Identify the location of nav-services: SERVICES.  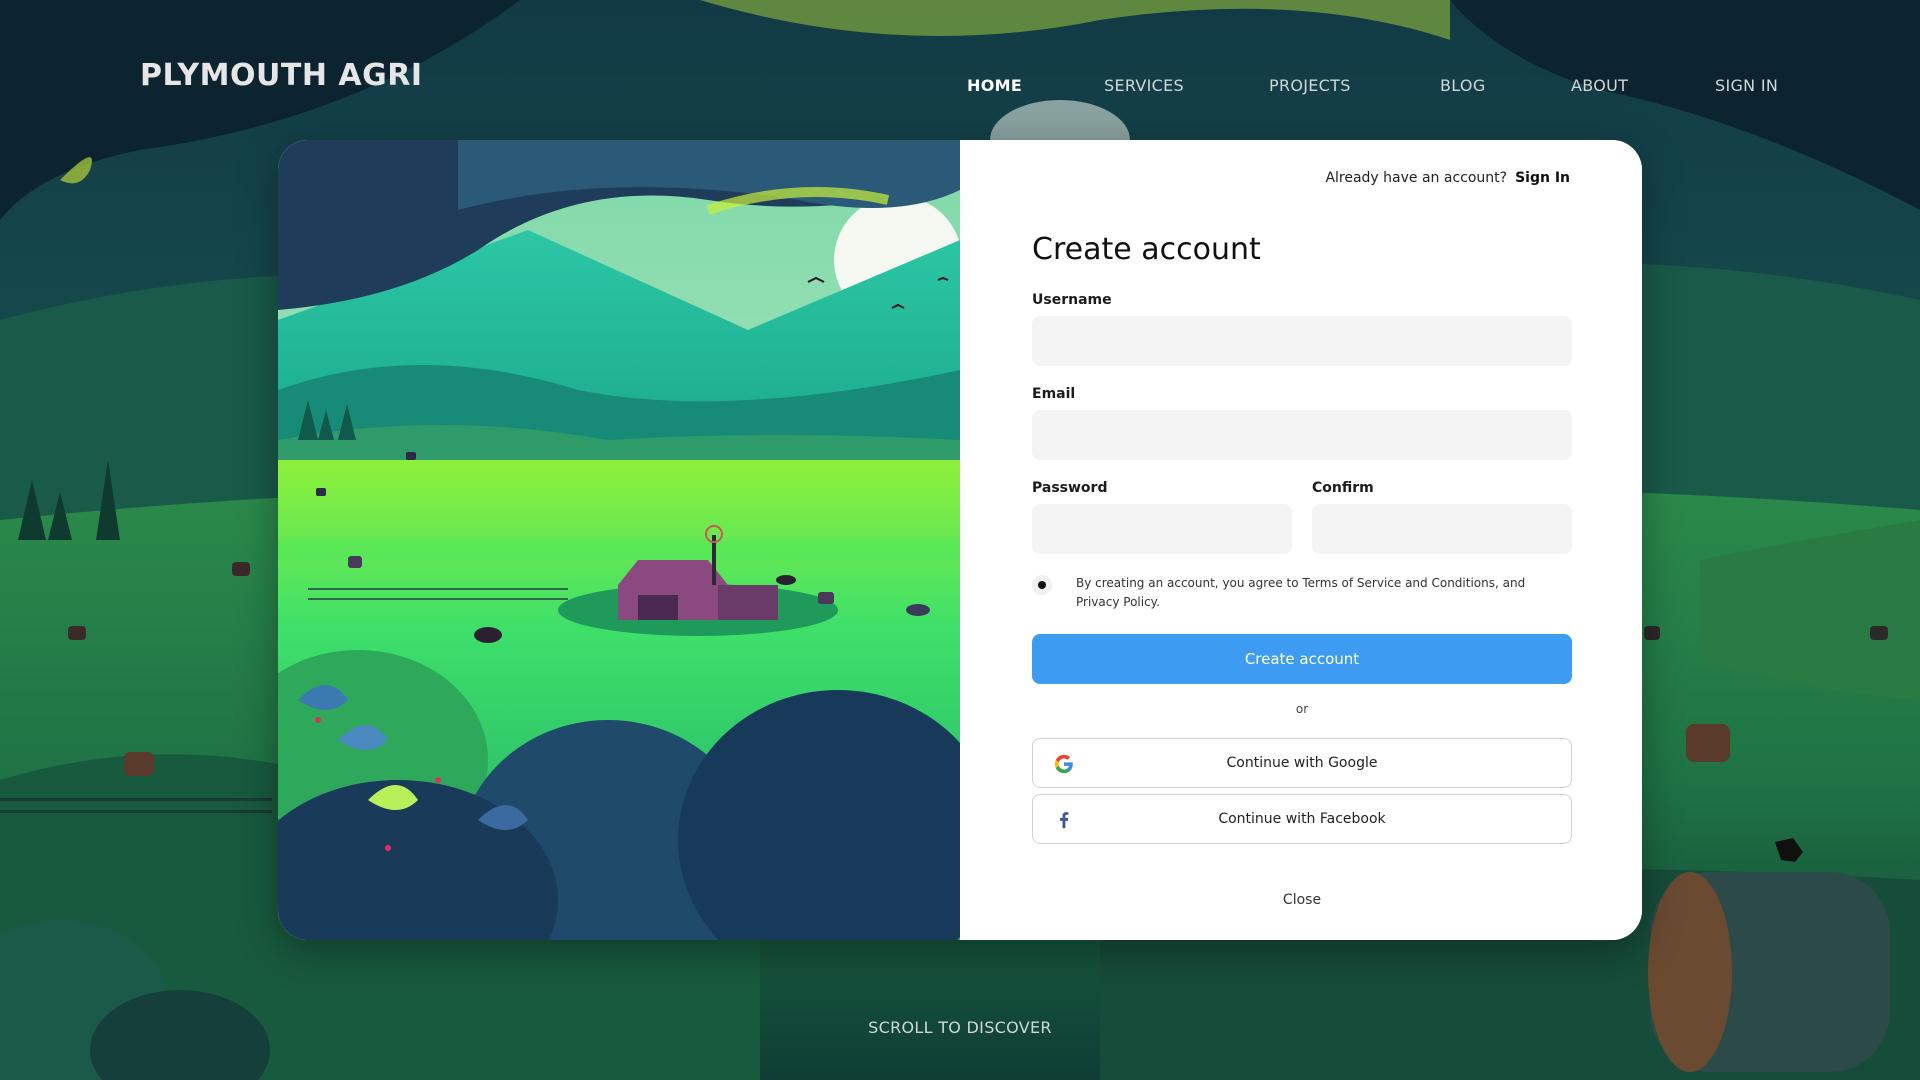
(1144, 85).